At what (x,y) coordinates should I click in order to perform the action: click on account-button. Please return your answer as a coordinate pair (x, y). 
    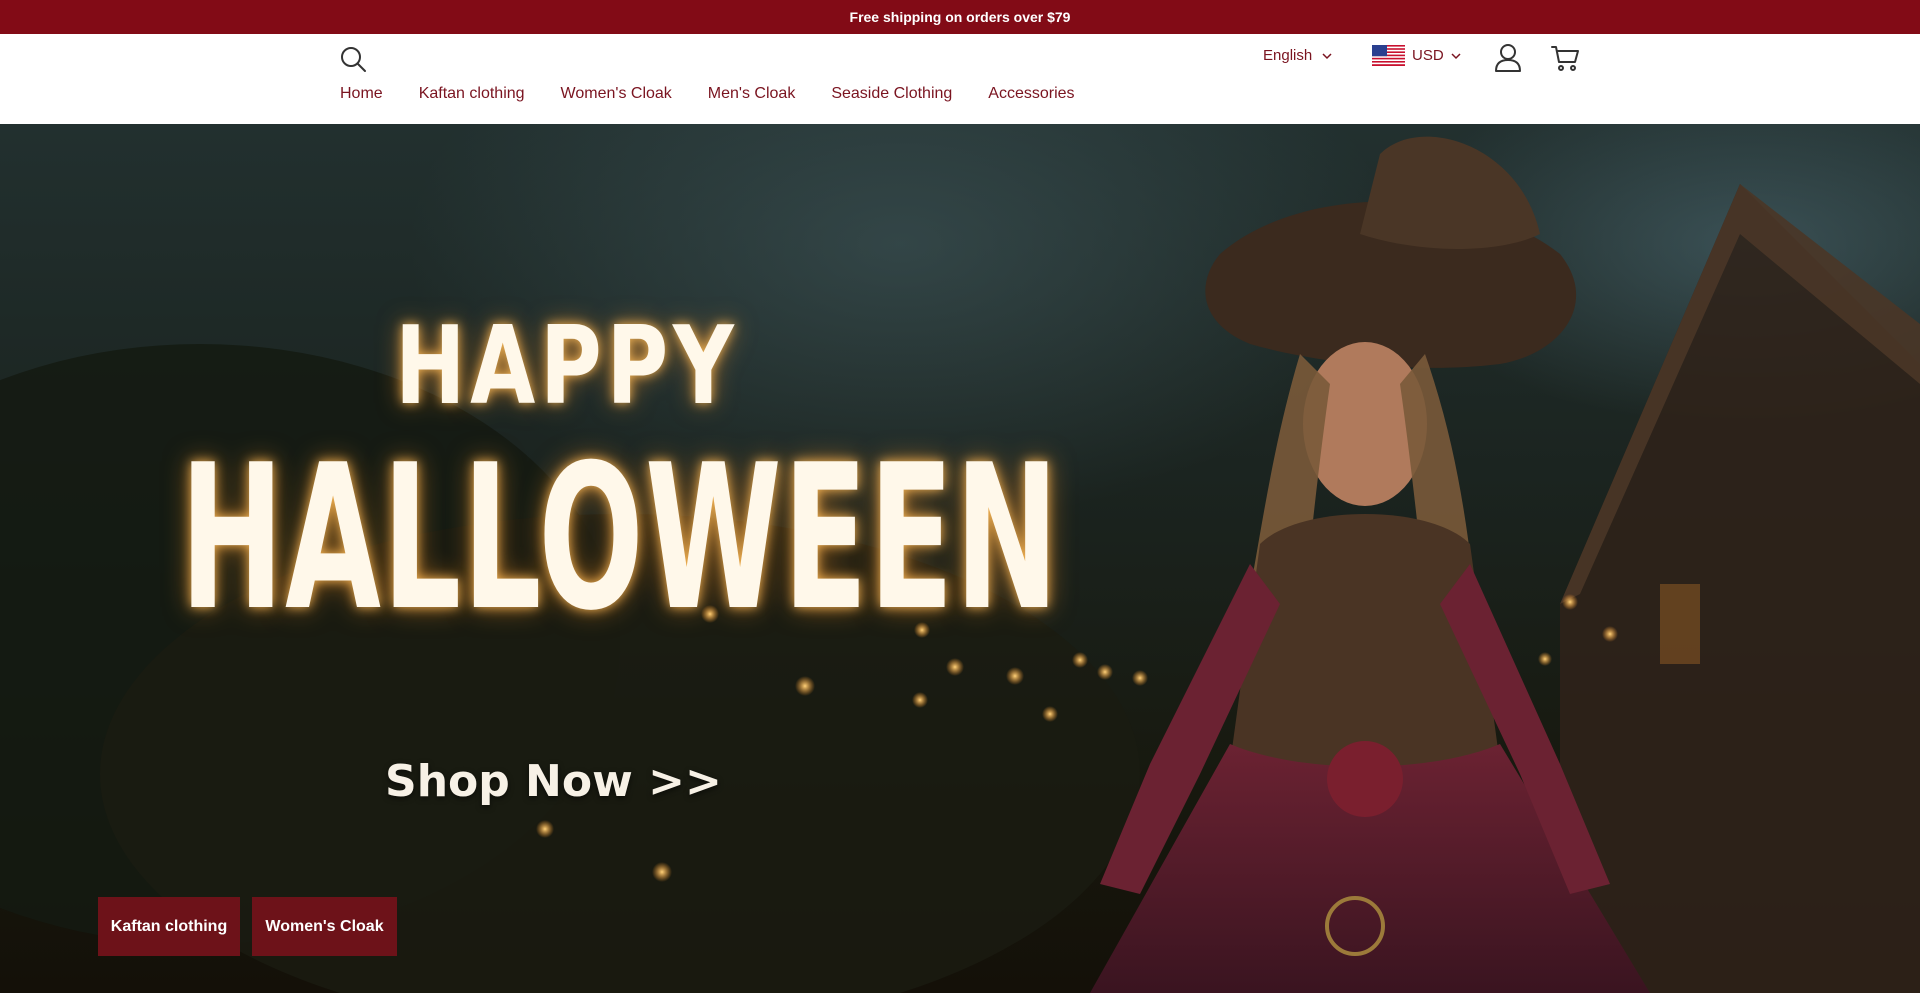
    Looking at the image, I should click on (1508, 58).